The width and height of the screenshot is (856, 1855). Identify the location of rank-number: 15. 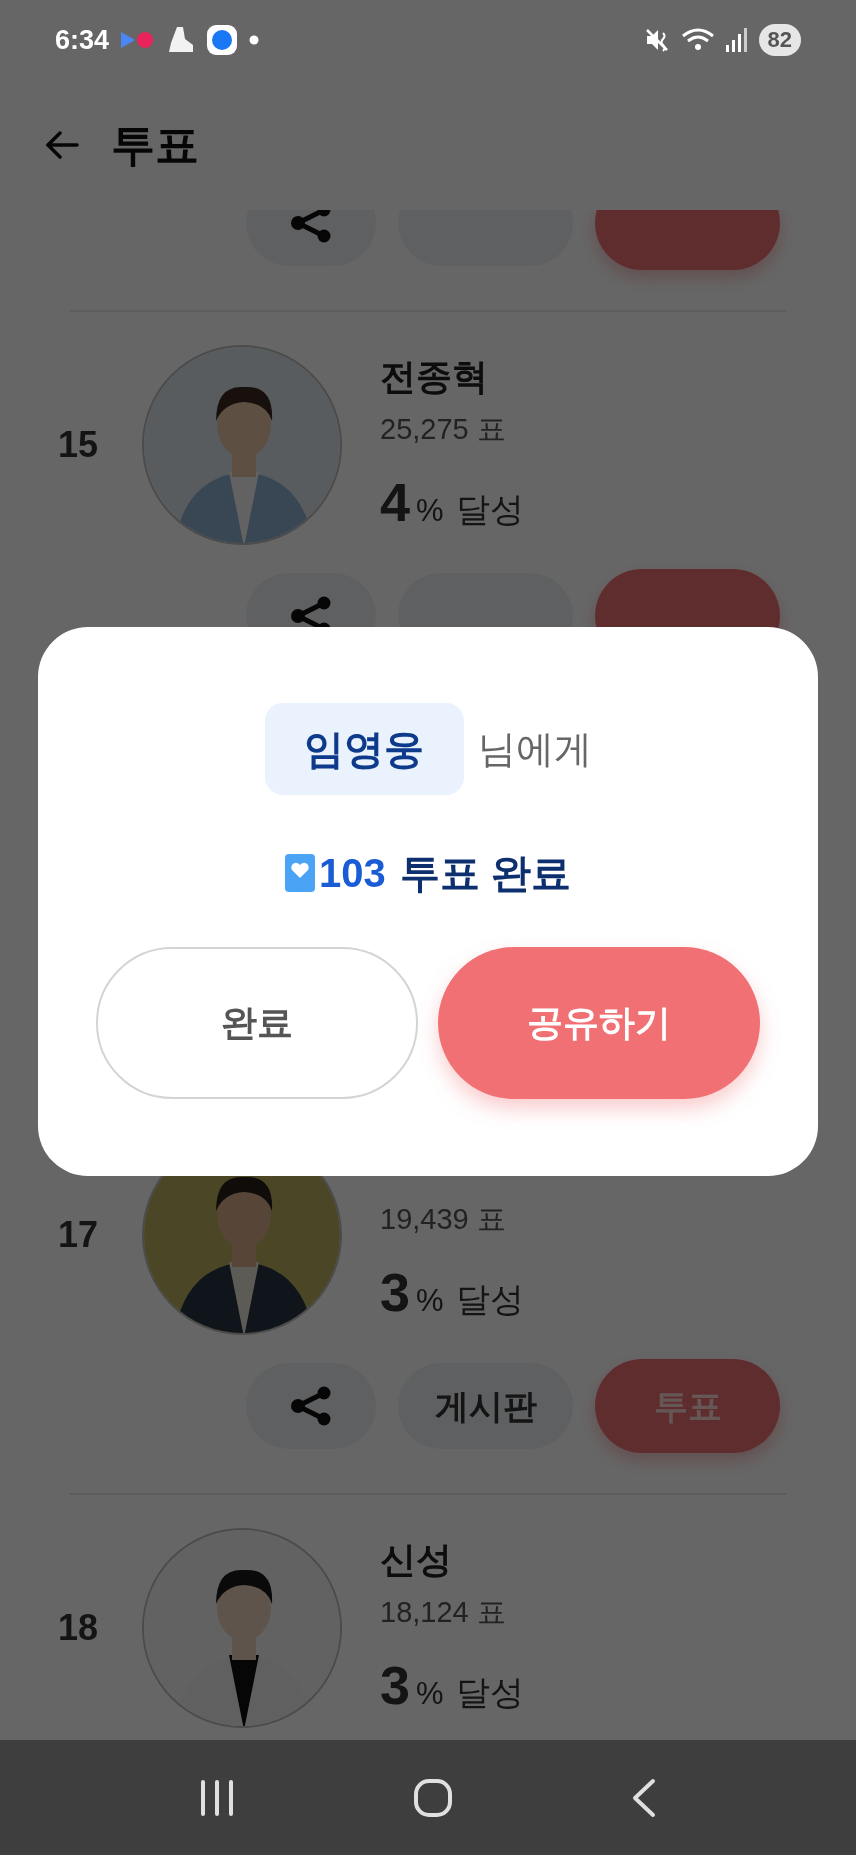
(79, 445).